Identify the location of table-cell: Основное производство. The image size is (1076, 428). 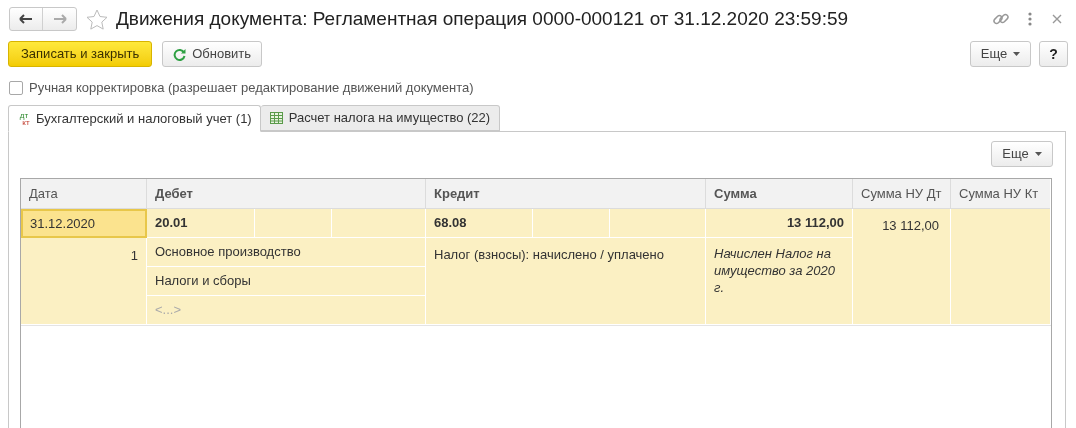
(286, 252).